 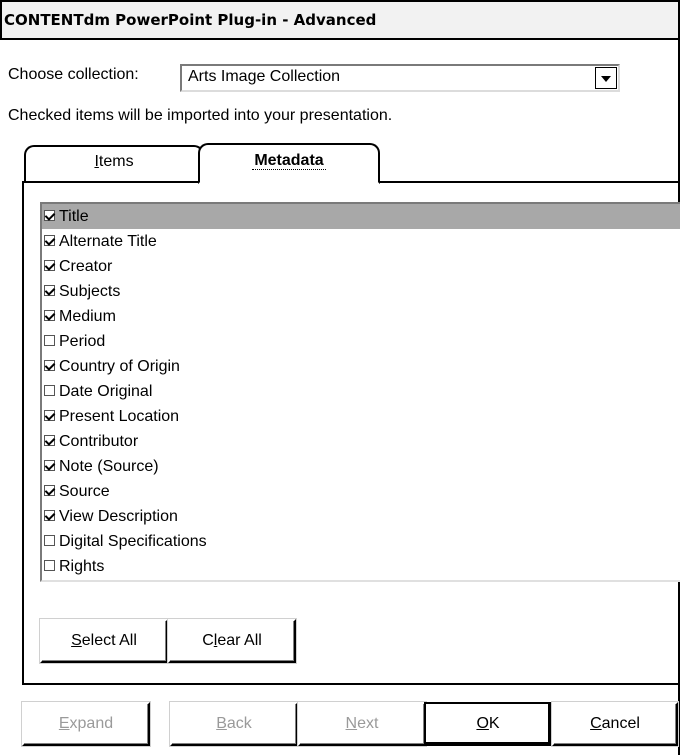 What do you see at coordinates (494, 723) in the screenshot?
I see `ok-label: K` at bounding box center [494, 723].